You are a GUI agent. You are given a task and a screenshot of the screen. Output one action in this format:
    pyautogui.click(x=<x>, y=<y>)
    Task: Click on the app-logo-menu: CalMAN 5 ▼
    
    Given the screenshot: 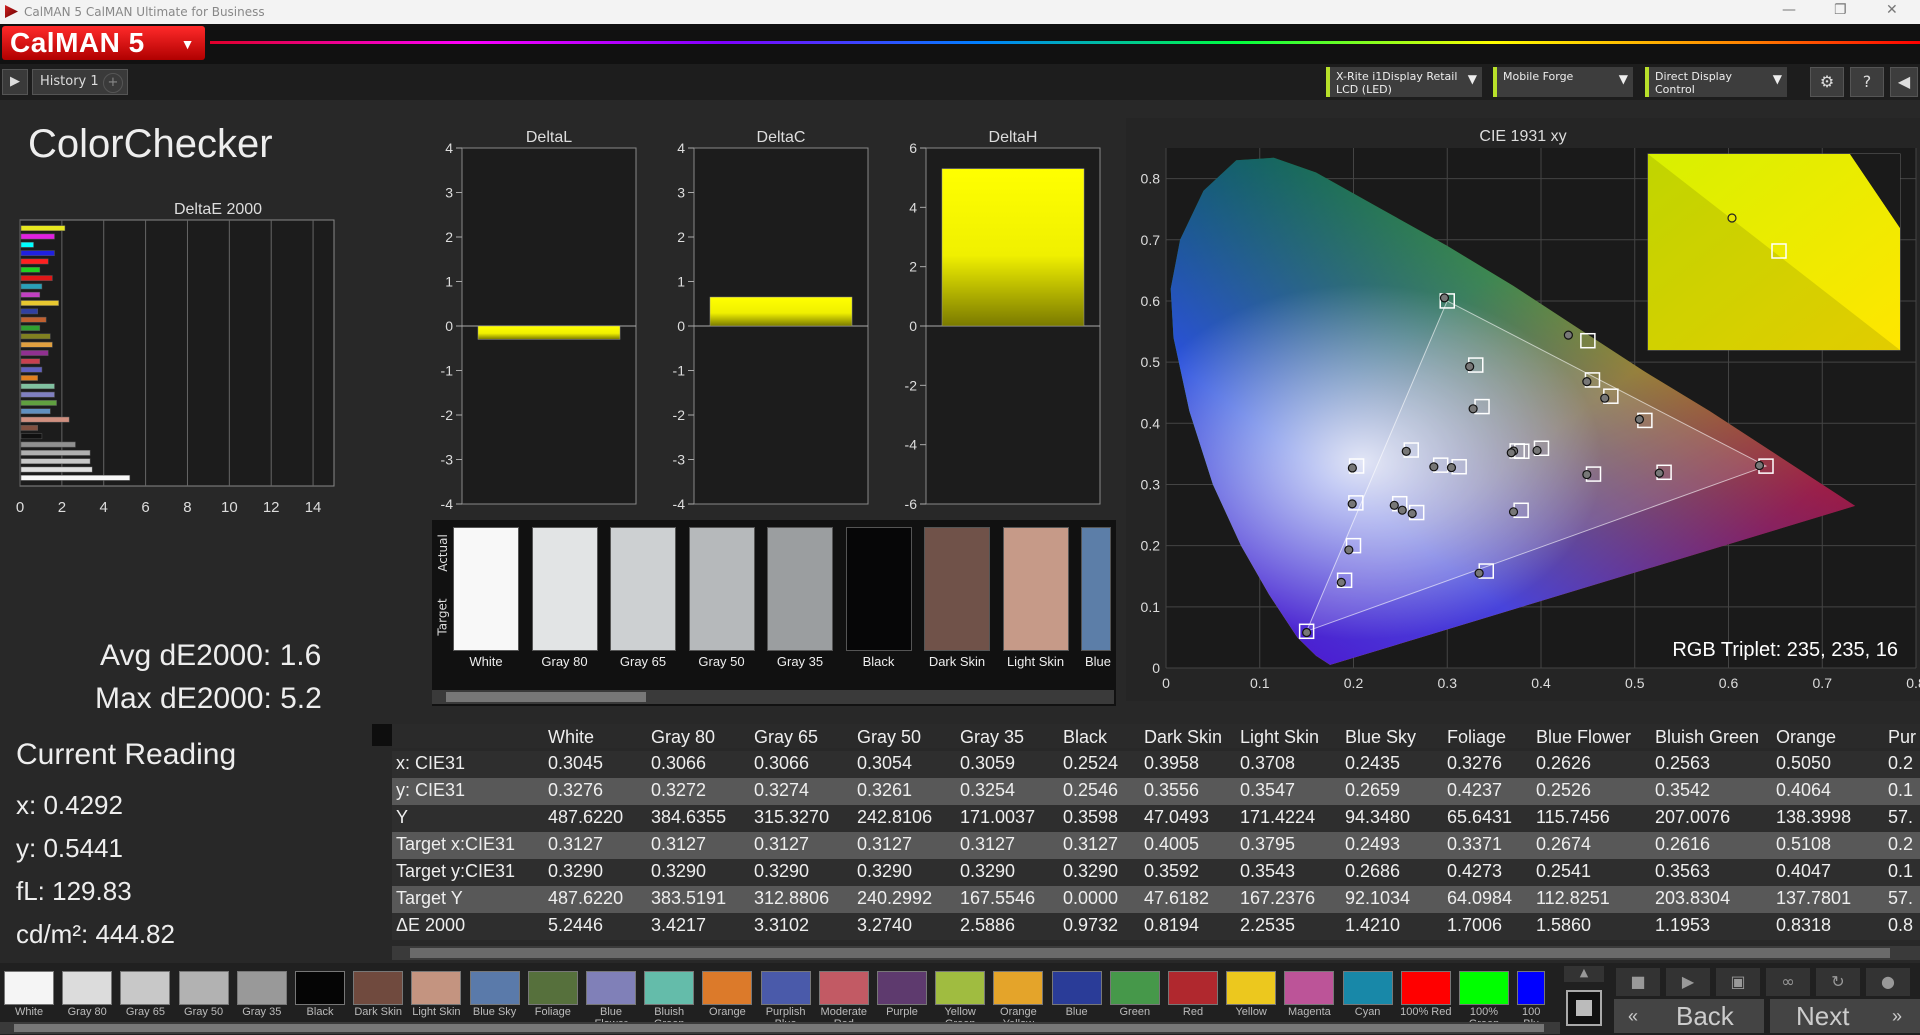 What is the action you would take?
    pyautogui.click(x=103, y=43)
    